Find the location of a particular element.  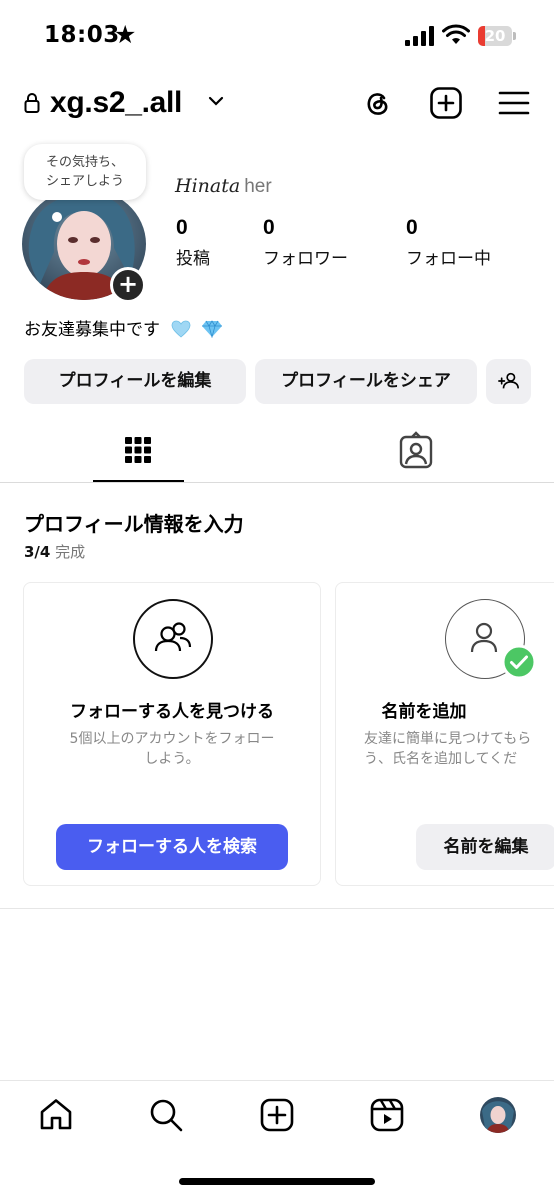

search-icon is located at coordinates (166, 1115).